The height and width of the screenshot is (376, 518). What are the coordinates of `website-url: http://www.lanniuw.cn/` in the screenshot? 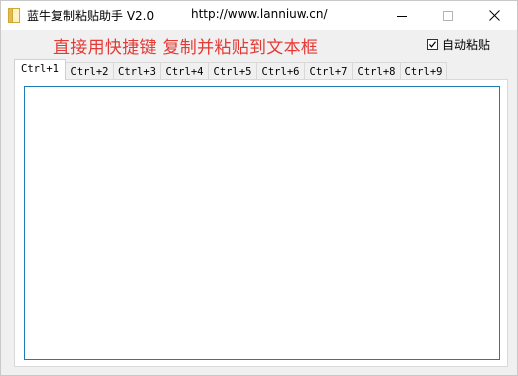 It's located at (259, 14).